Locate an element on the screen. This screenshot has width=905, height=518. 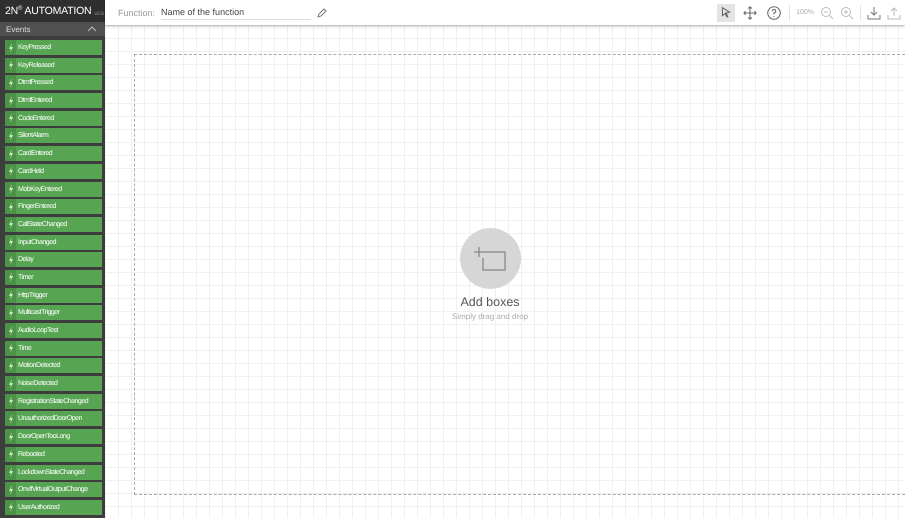
help-icon is located at coordinates (774, 12).